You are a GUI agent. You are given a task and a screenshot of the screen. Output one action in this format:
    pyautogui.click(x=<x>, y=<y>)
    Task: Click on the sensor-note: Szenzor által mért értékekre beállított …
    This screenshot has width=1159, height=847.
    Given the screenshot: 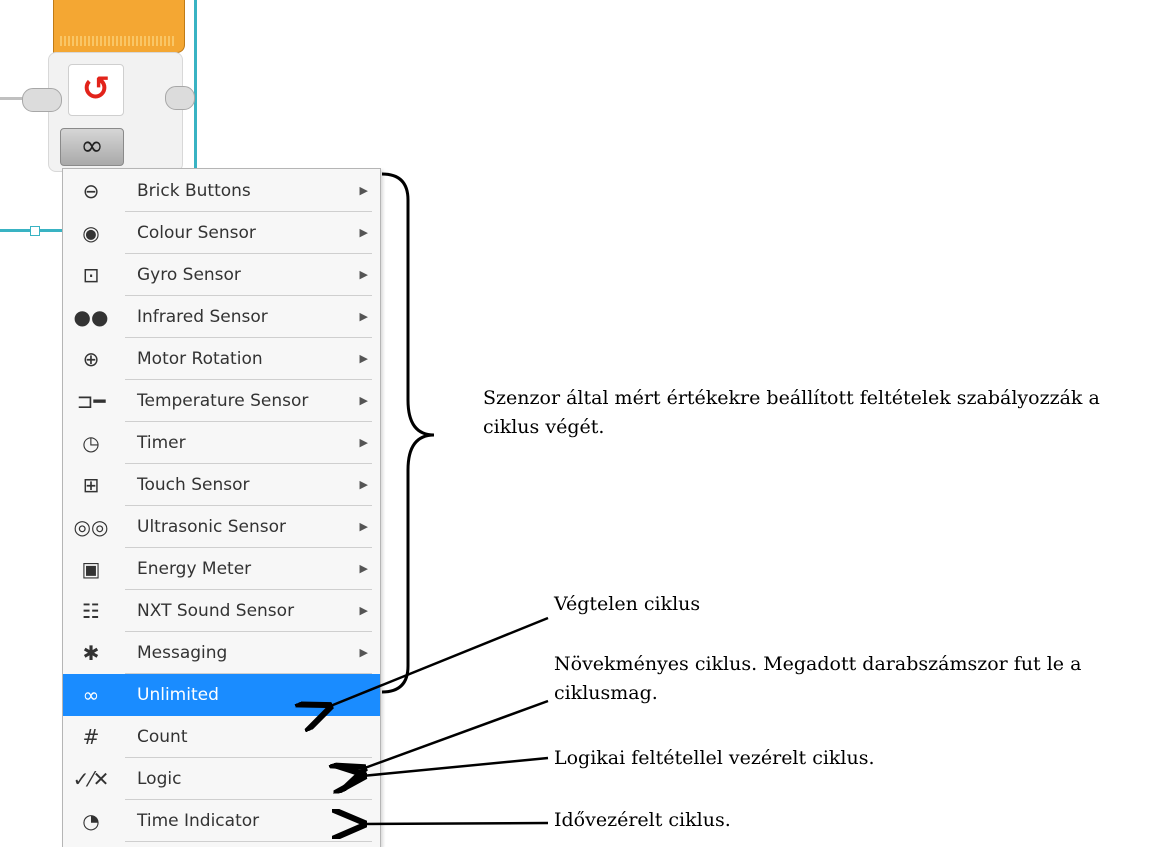 What is the action you would take?
    pyautogui.click(x=791, y=412)
    